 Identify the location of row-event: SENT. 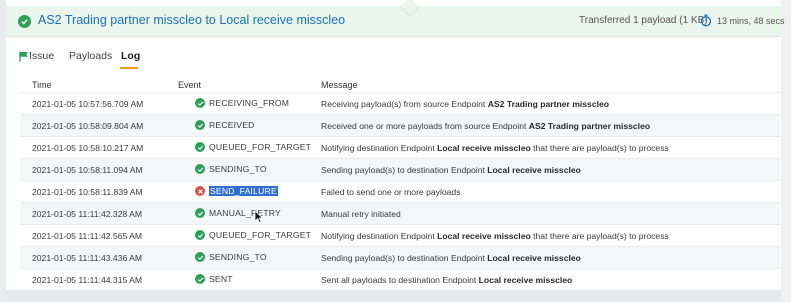
(214, 279).